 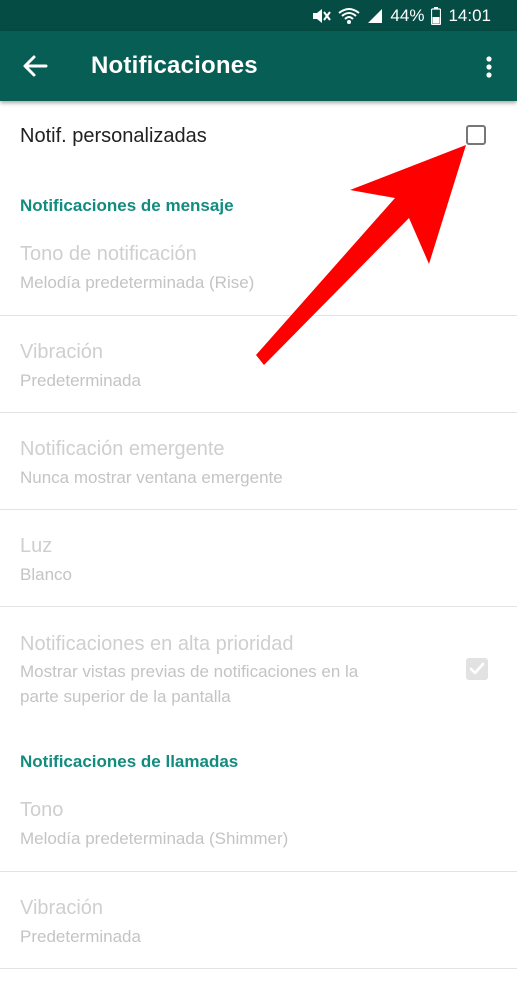 I want to click on light-title: Luz, so click(x=36, y=546).